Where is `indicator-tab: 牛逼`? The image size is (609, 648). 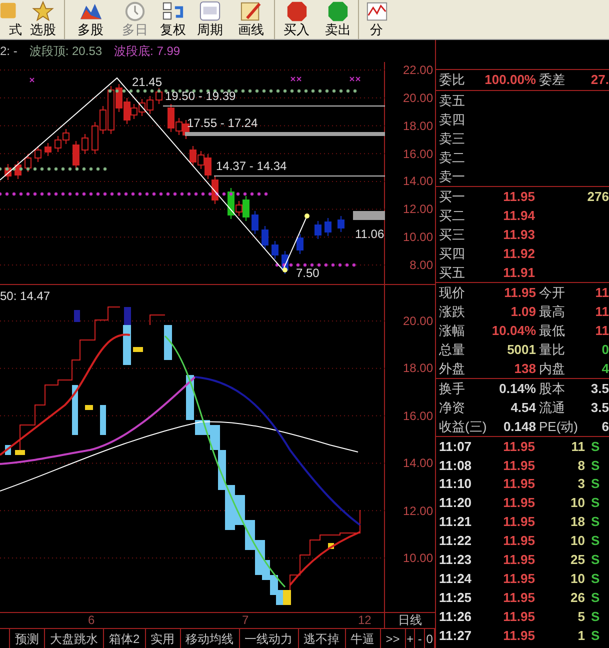 indicator-tab: 牛逼 is located at coordinates (362, 638).